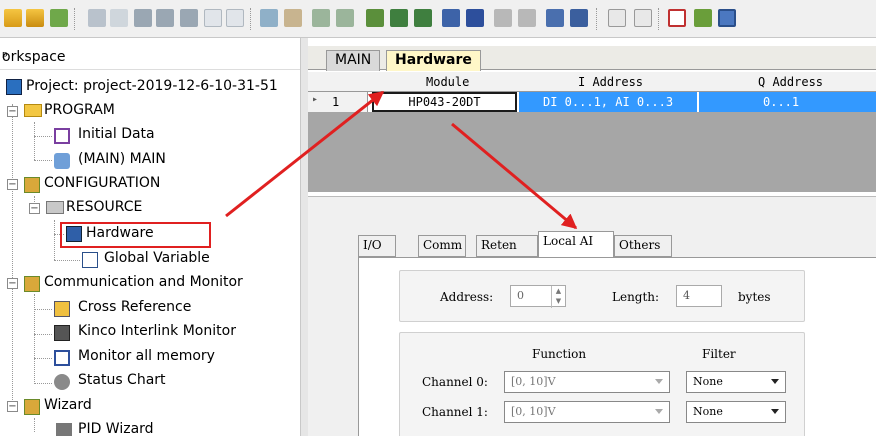 Image resolution: width=876 pixels, height=436 pixels. I want to click on tab-local-ai: Local AI, so click(576, 244).